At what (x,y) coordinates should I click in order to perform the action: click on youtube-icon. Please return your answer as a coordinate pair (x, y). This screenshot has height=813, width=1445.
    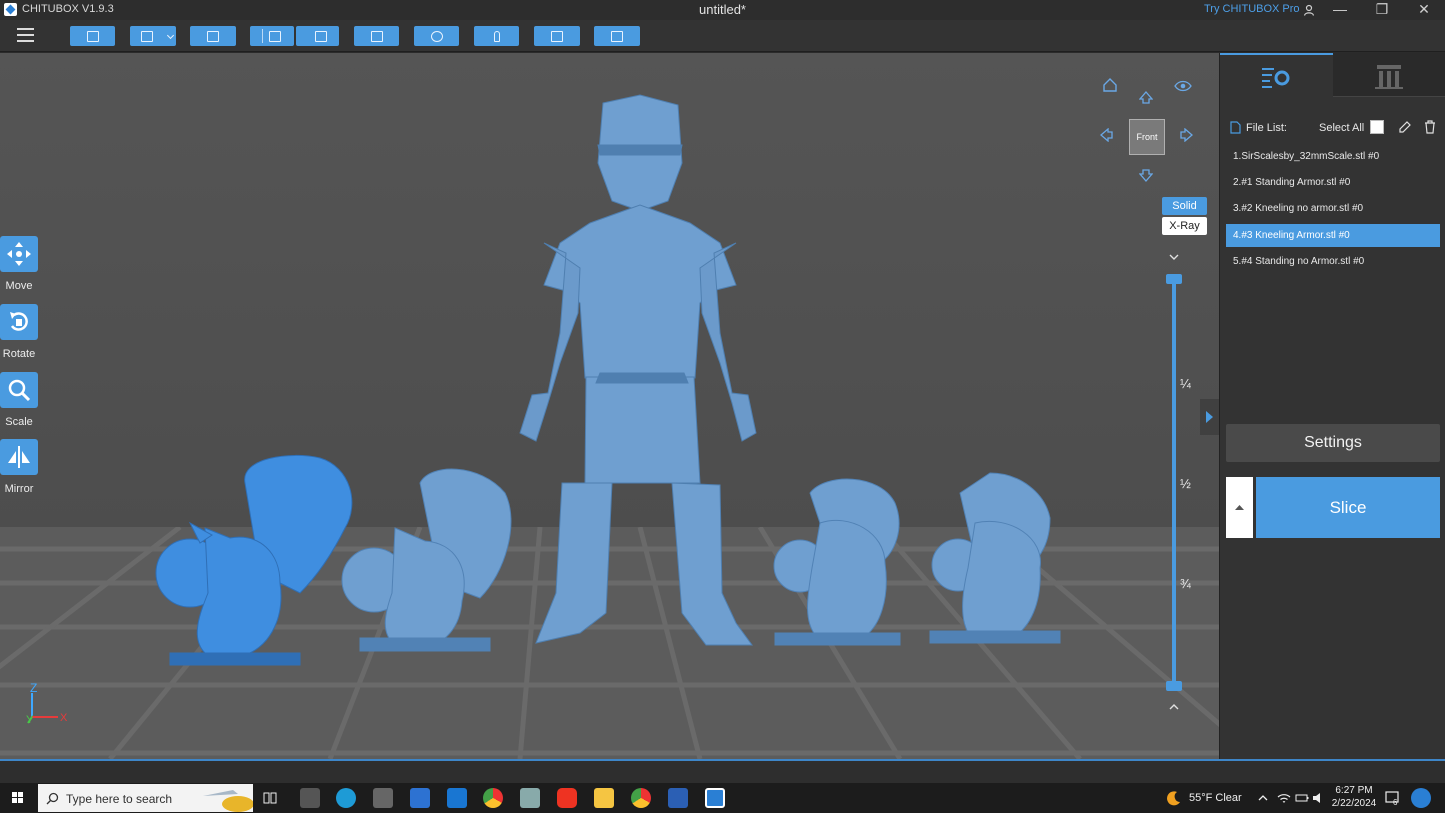
    Looking at the image, I should click on (567, 798).